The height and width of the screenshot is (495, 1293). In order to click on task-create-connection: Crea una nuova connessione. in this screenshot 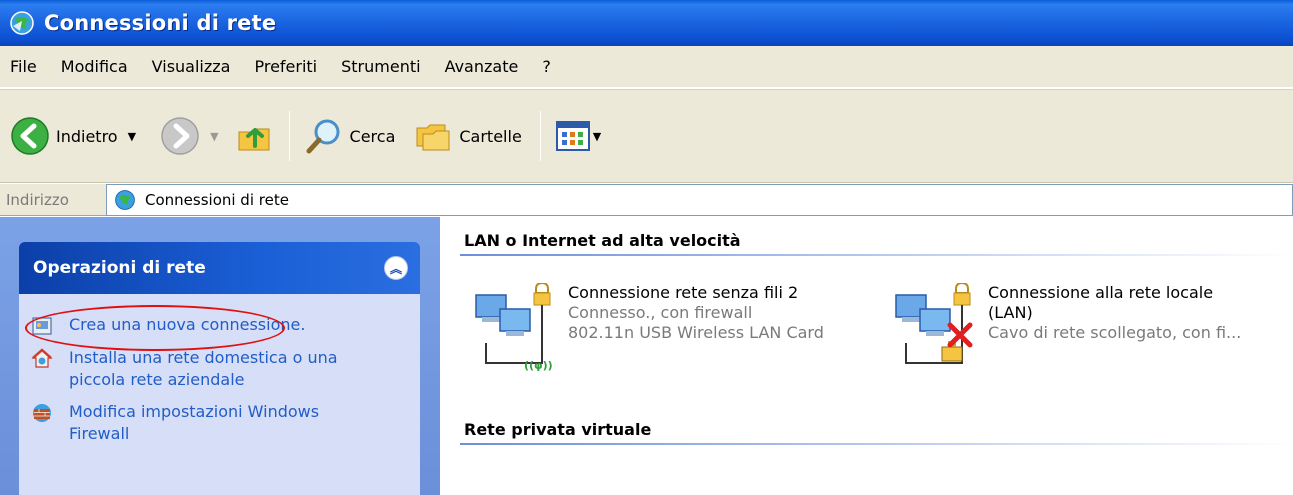, I will do `click(225, 325)`.